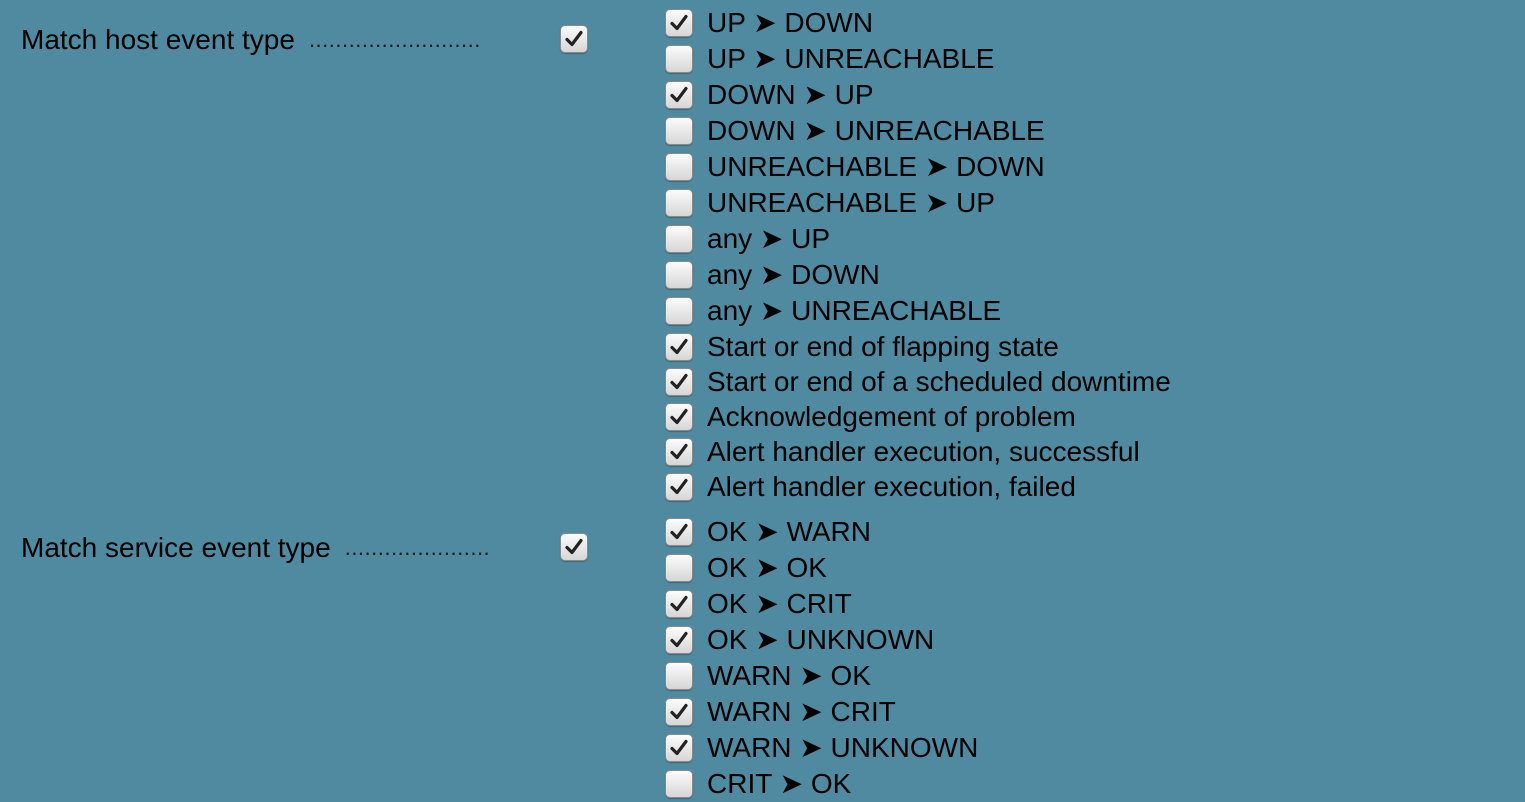 Image resolution: width=1525 pixels, height=802 pixels. Describe the element at coordinates (789, 675) in the screenshot. I see `service_section-option-label: WARN ➤ OK` at that location.